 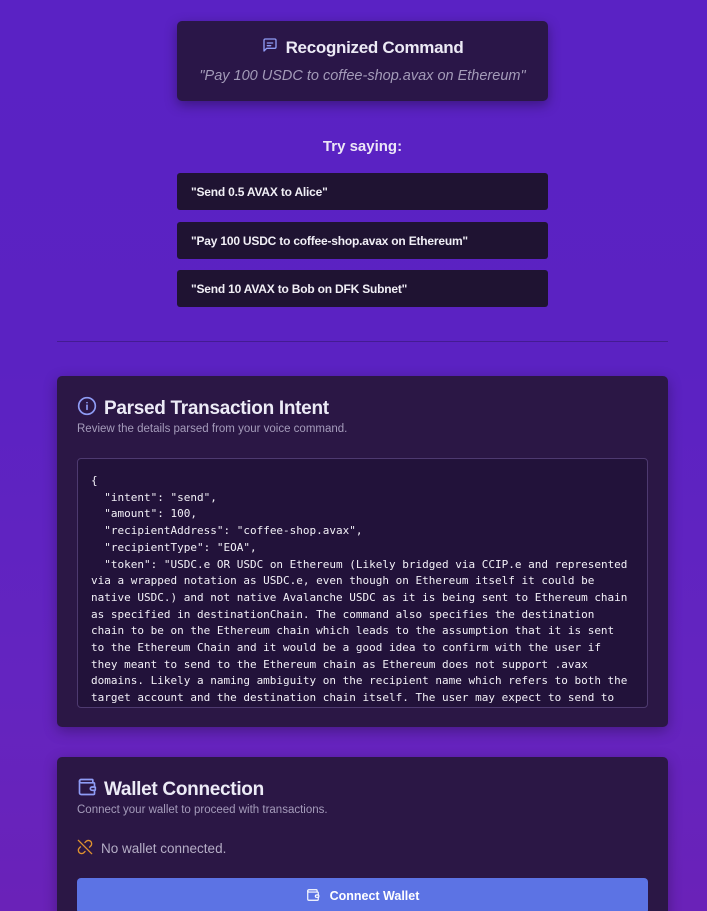 What do you see at coordinates (362, 288) in the screenshot?
I see `suggestion-button-3: "Send 10 AVAX to Bob on DFK Subnet"` at bounding box center [362, 288].